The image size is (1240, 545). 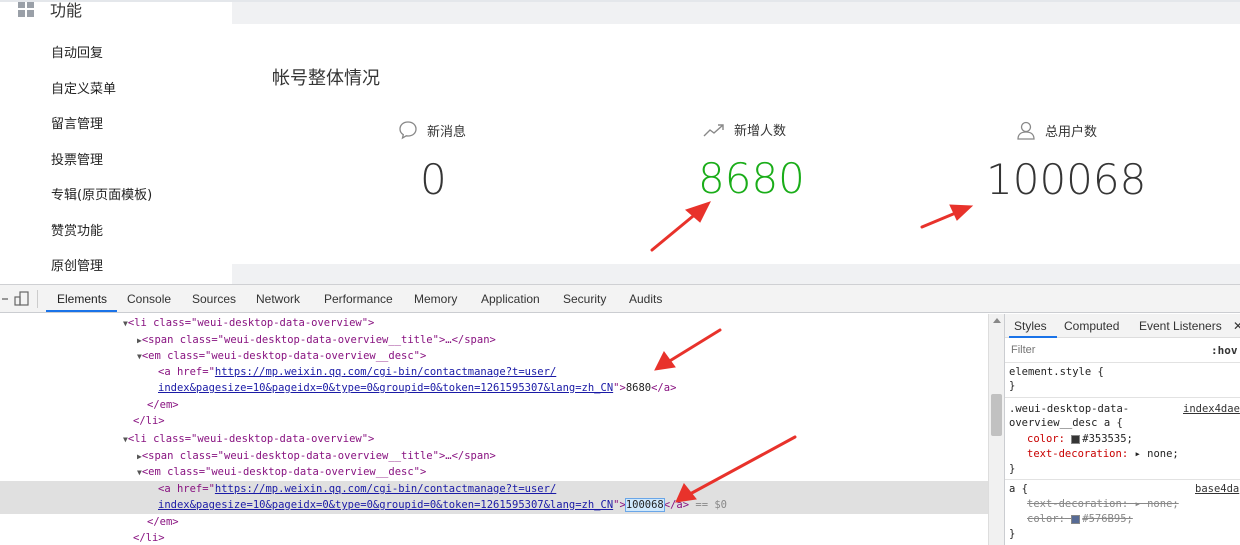 What do you see at coordinates (408, 130) in the screenshot?
I see `chat-bubble-icon` at bounding box center [408, 130].